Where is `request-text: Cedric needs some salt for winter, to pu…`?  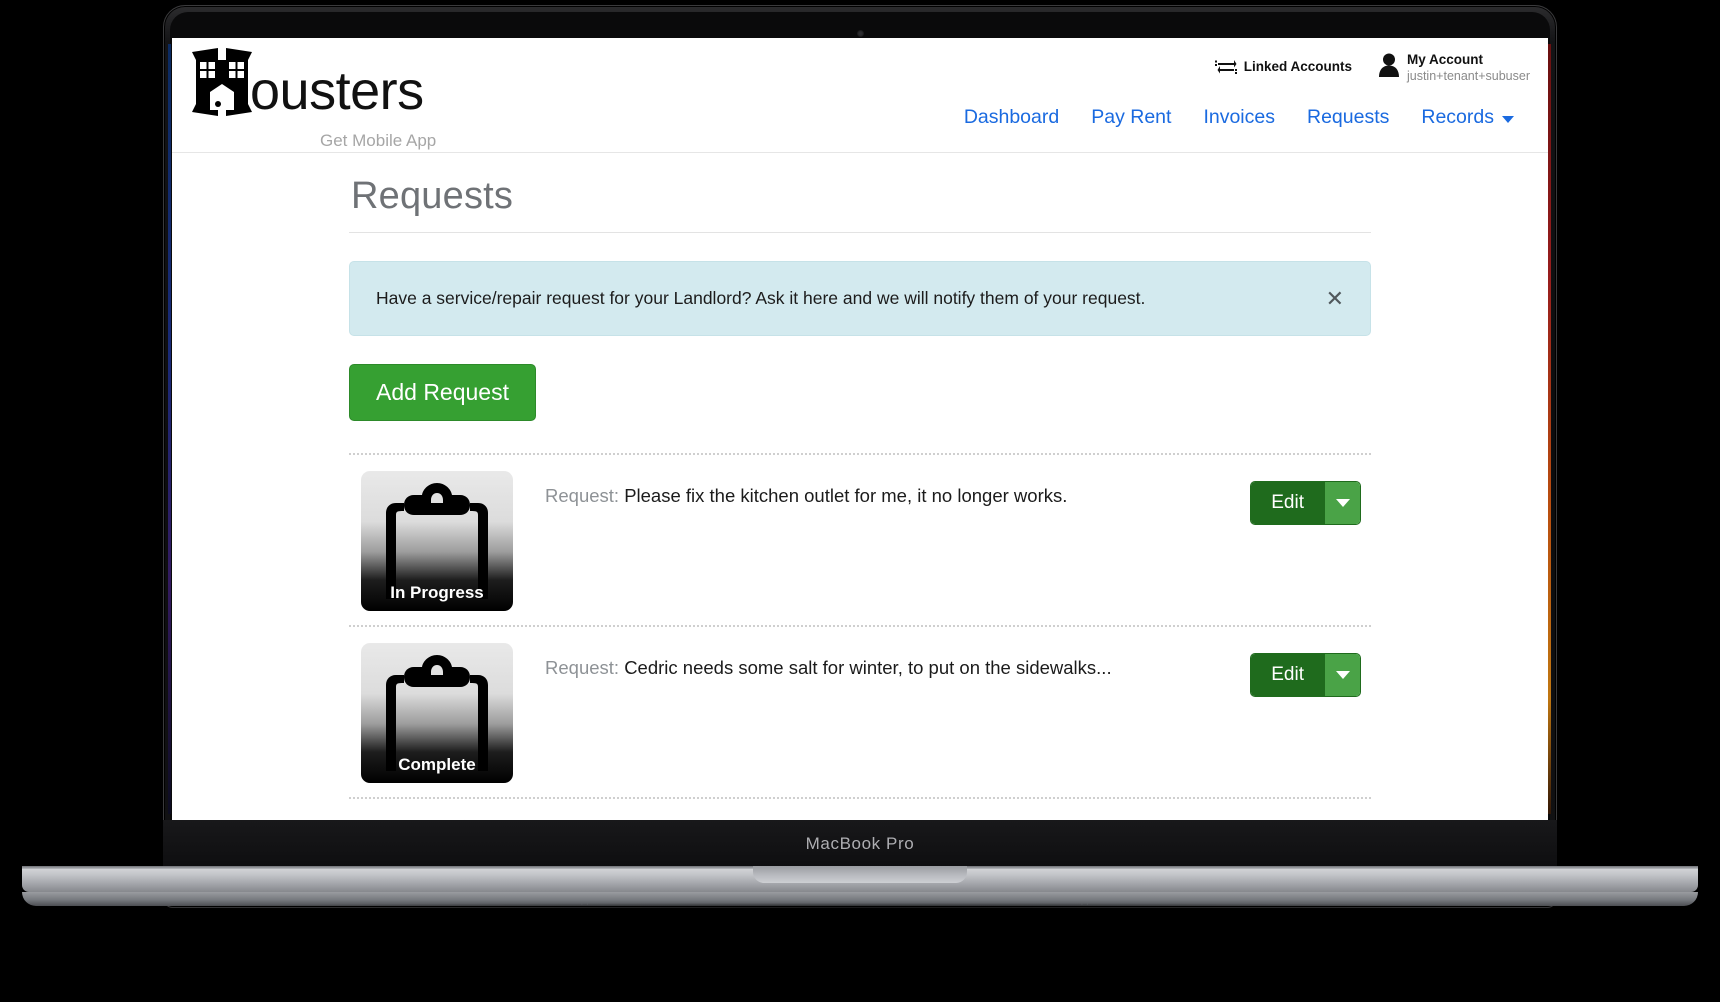 request-text: Cedric needs some salt for winter, to pu… is located at coordinates (868, 667).